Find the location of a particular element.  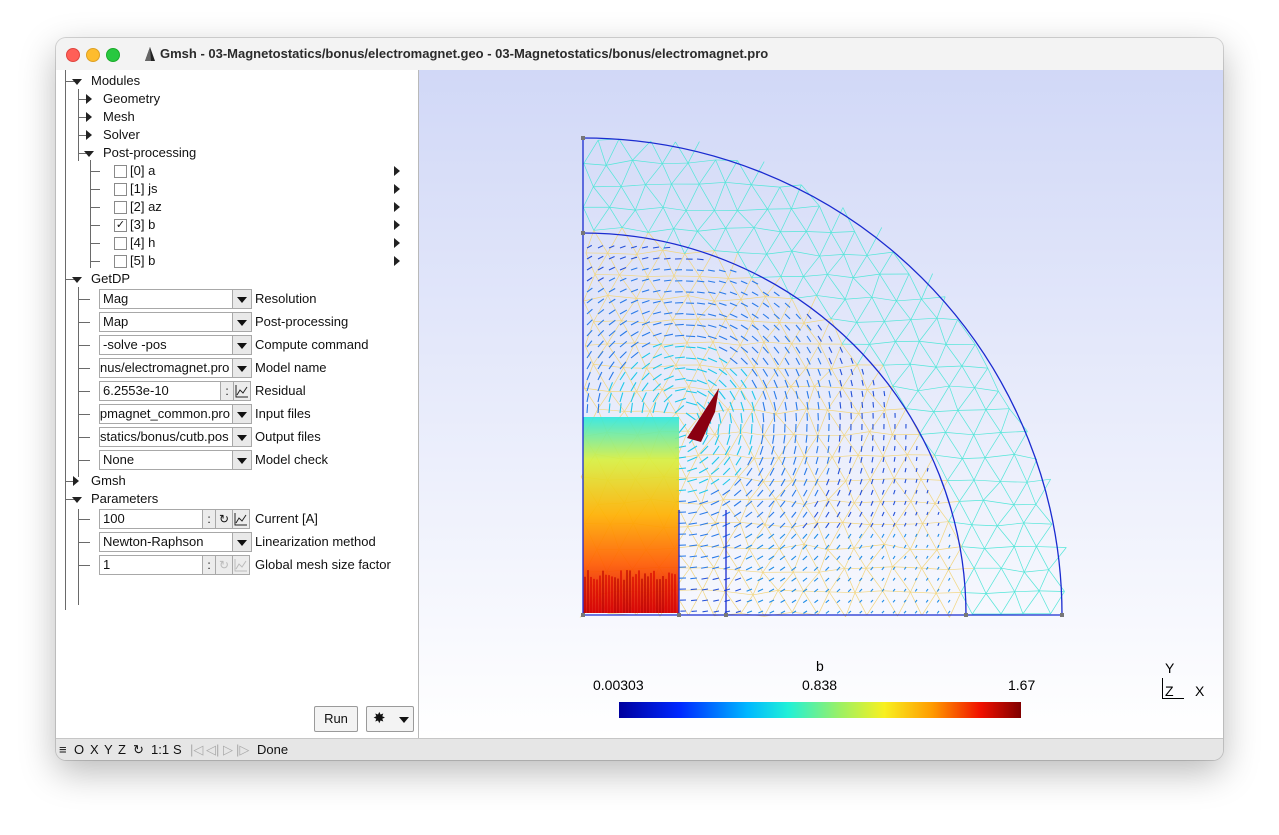

current-loop-button: ↻ is located at coordinates (224, 519).